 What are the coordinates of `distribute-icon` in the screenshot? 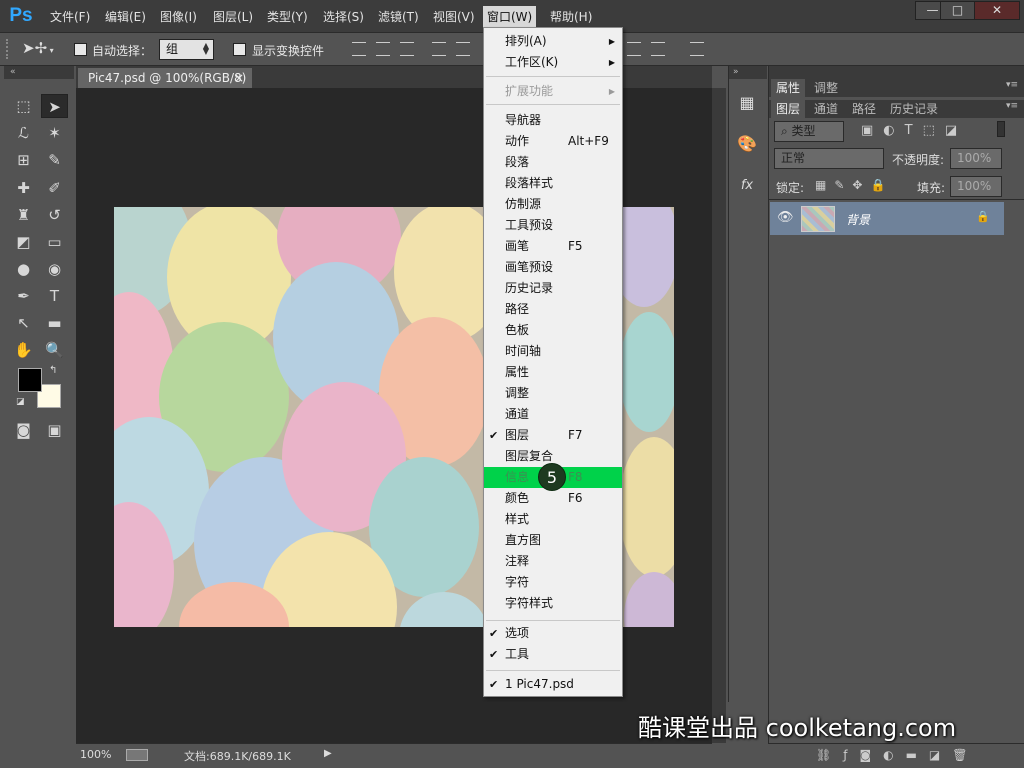 It's located at (634, 49).